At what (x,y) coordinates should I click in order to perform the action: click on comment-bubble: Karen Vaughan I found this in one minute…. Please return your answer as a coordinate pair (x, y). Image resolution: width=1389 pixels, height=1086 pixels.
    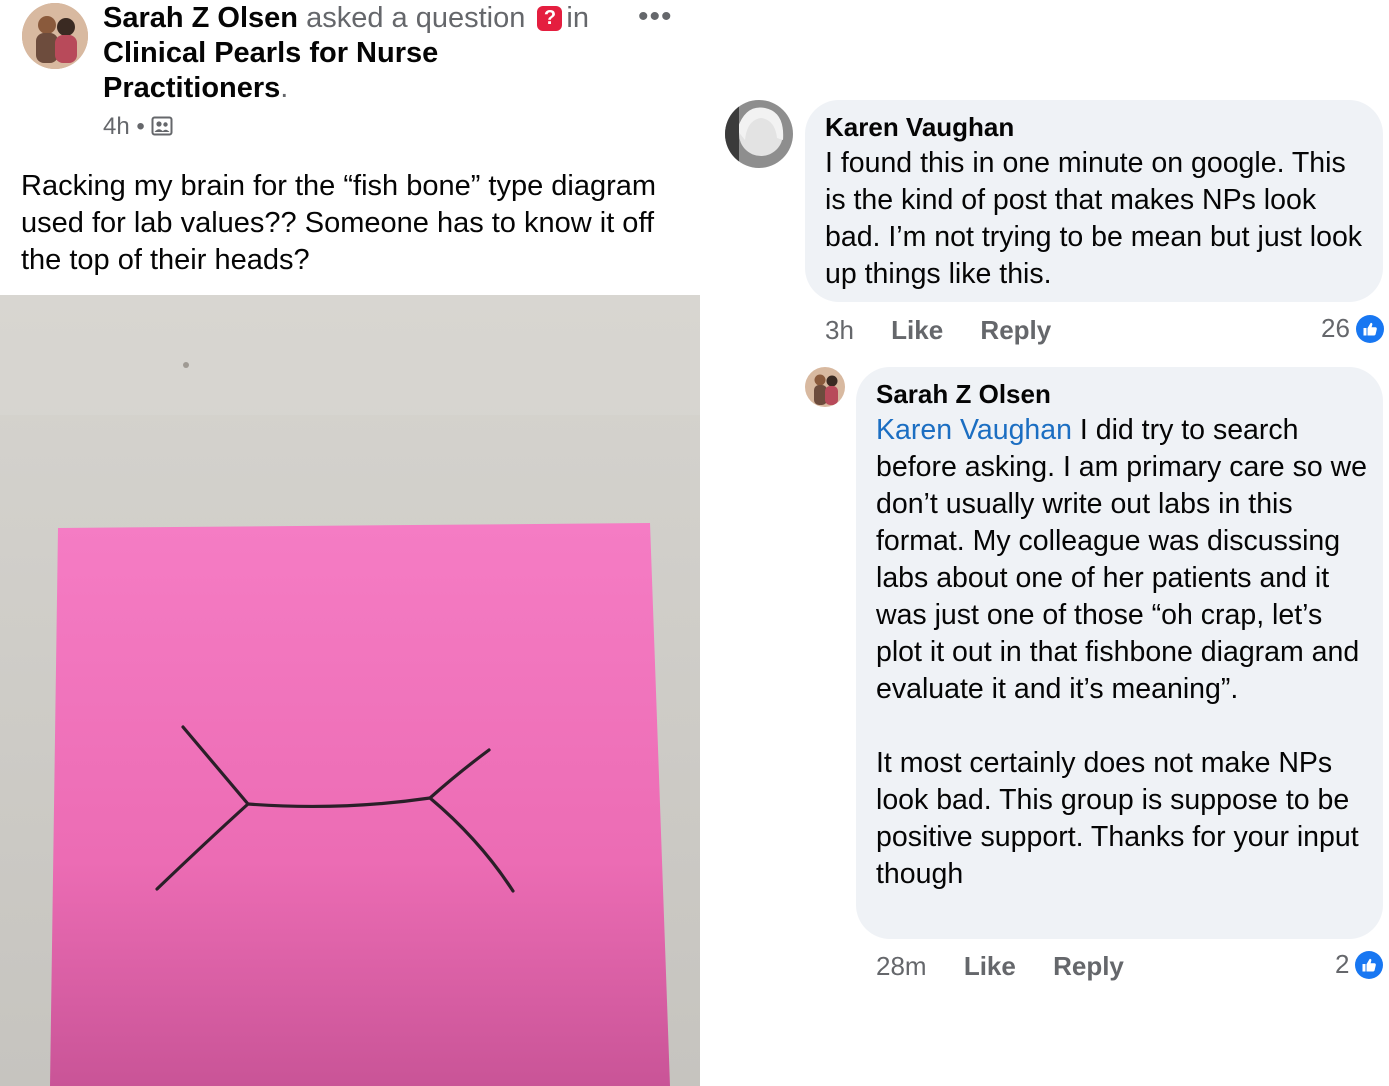
    Looking at the image, I should click on (1094, 201).